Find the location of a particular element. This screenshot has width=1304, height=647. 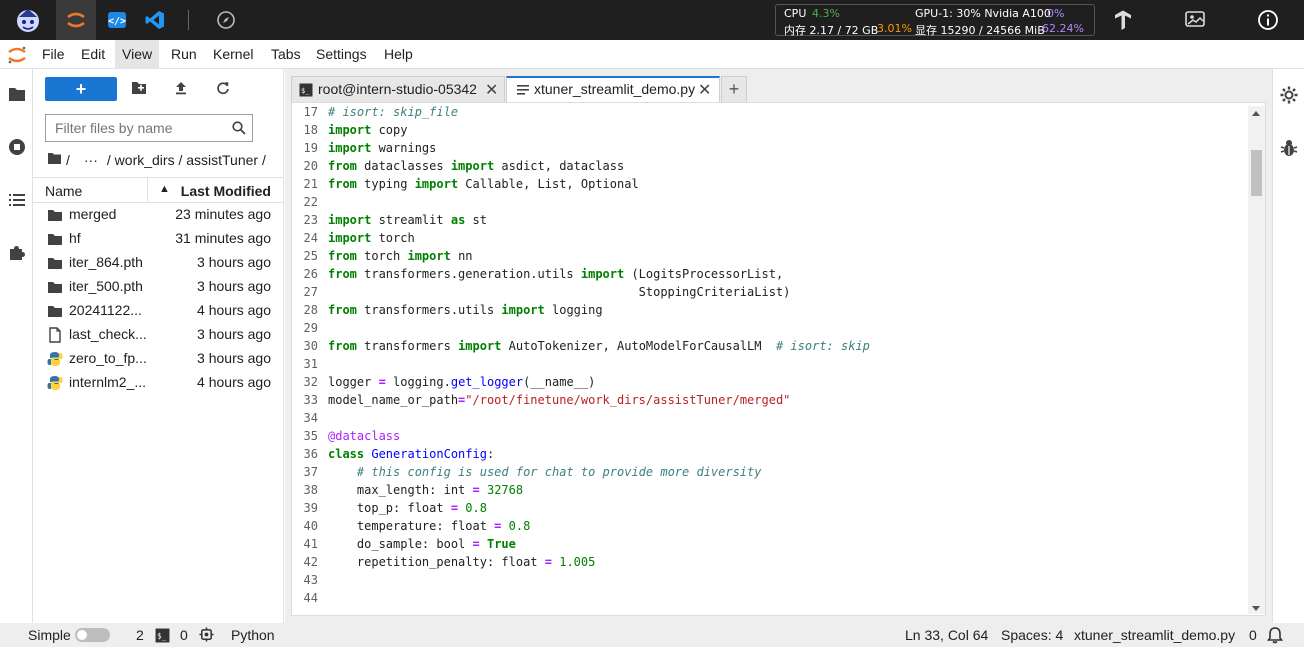

code-line: 22 is located at coordinates (767, 202).